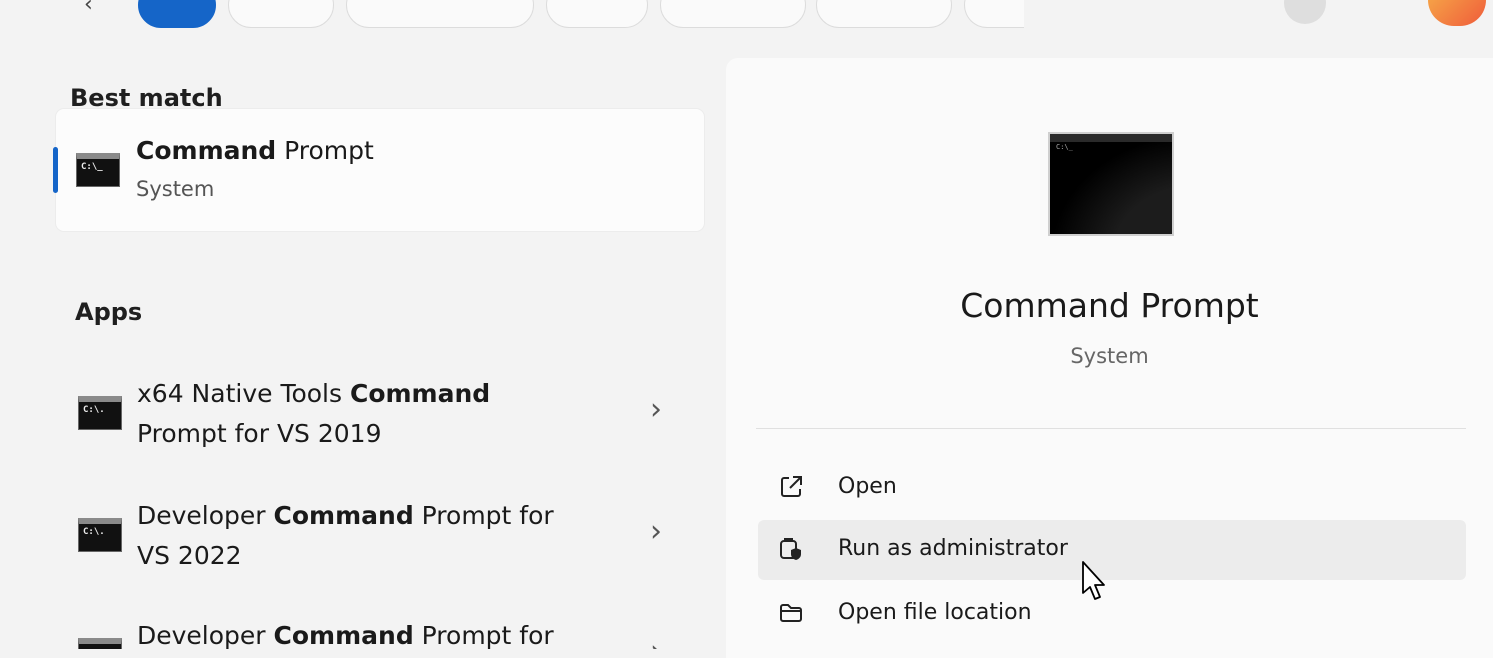 The image size is (1493, 658). I want to click on avatar, so click(1457, 13).